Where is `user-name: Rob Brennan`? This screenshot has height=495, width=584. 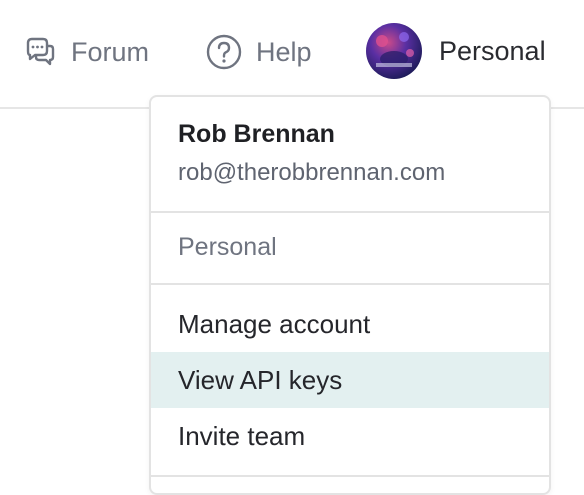 user-name: Rob Brennan is located at coordinates (256, 134).